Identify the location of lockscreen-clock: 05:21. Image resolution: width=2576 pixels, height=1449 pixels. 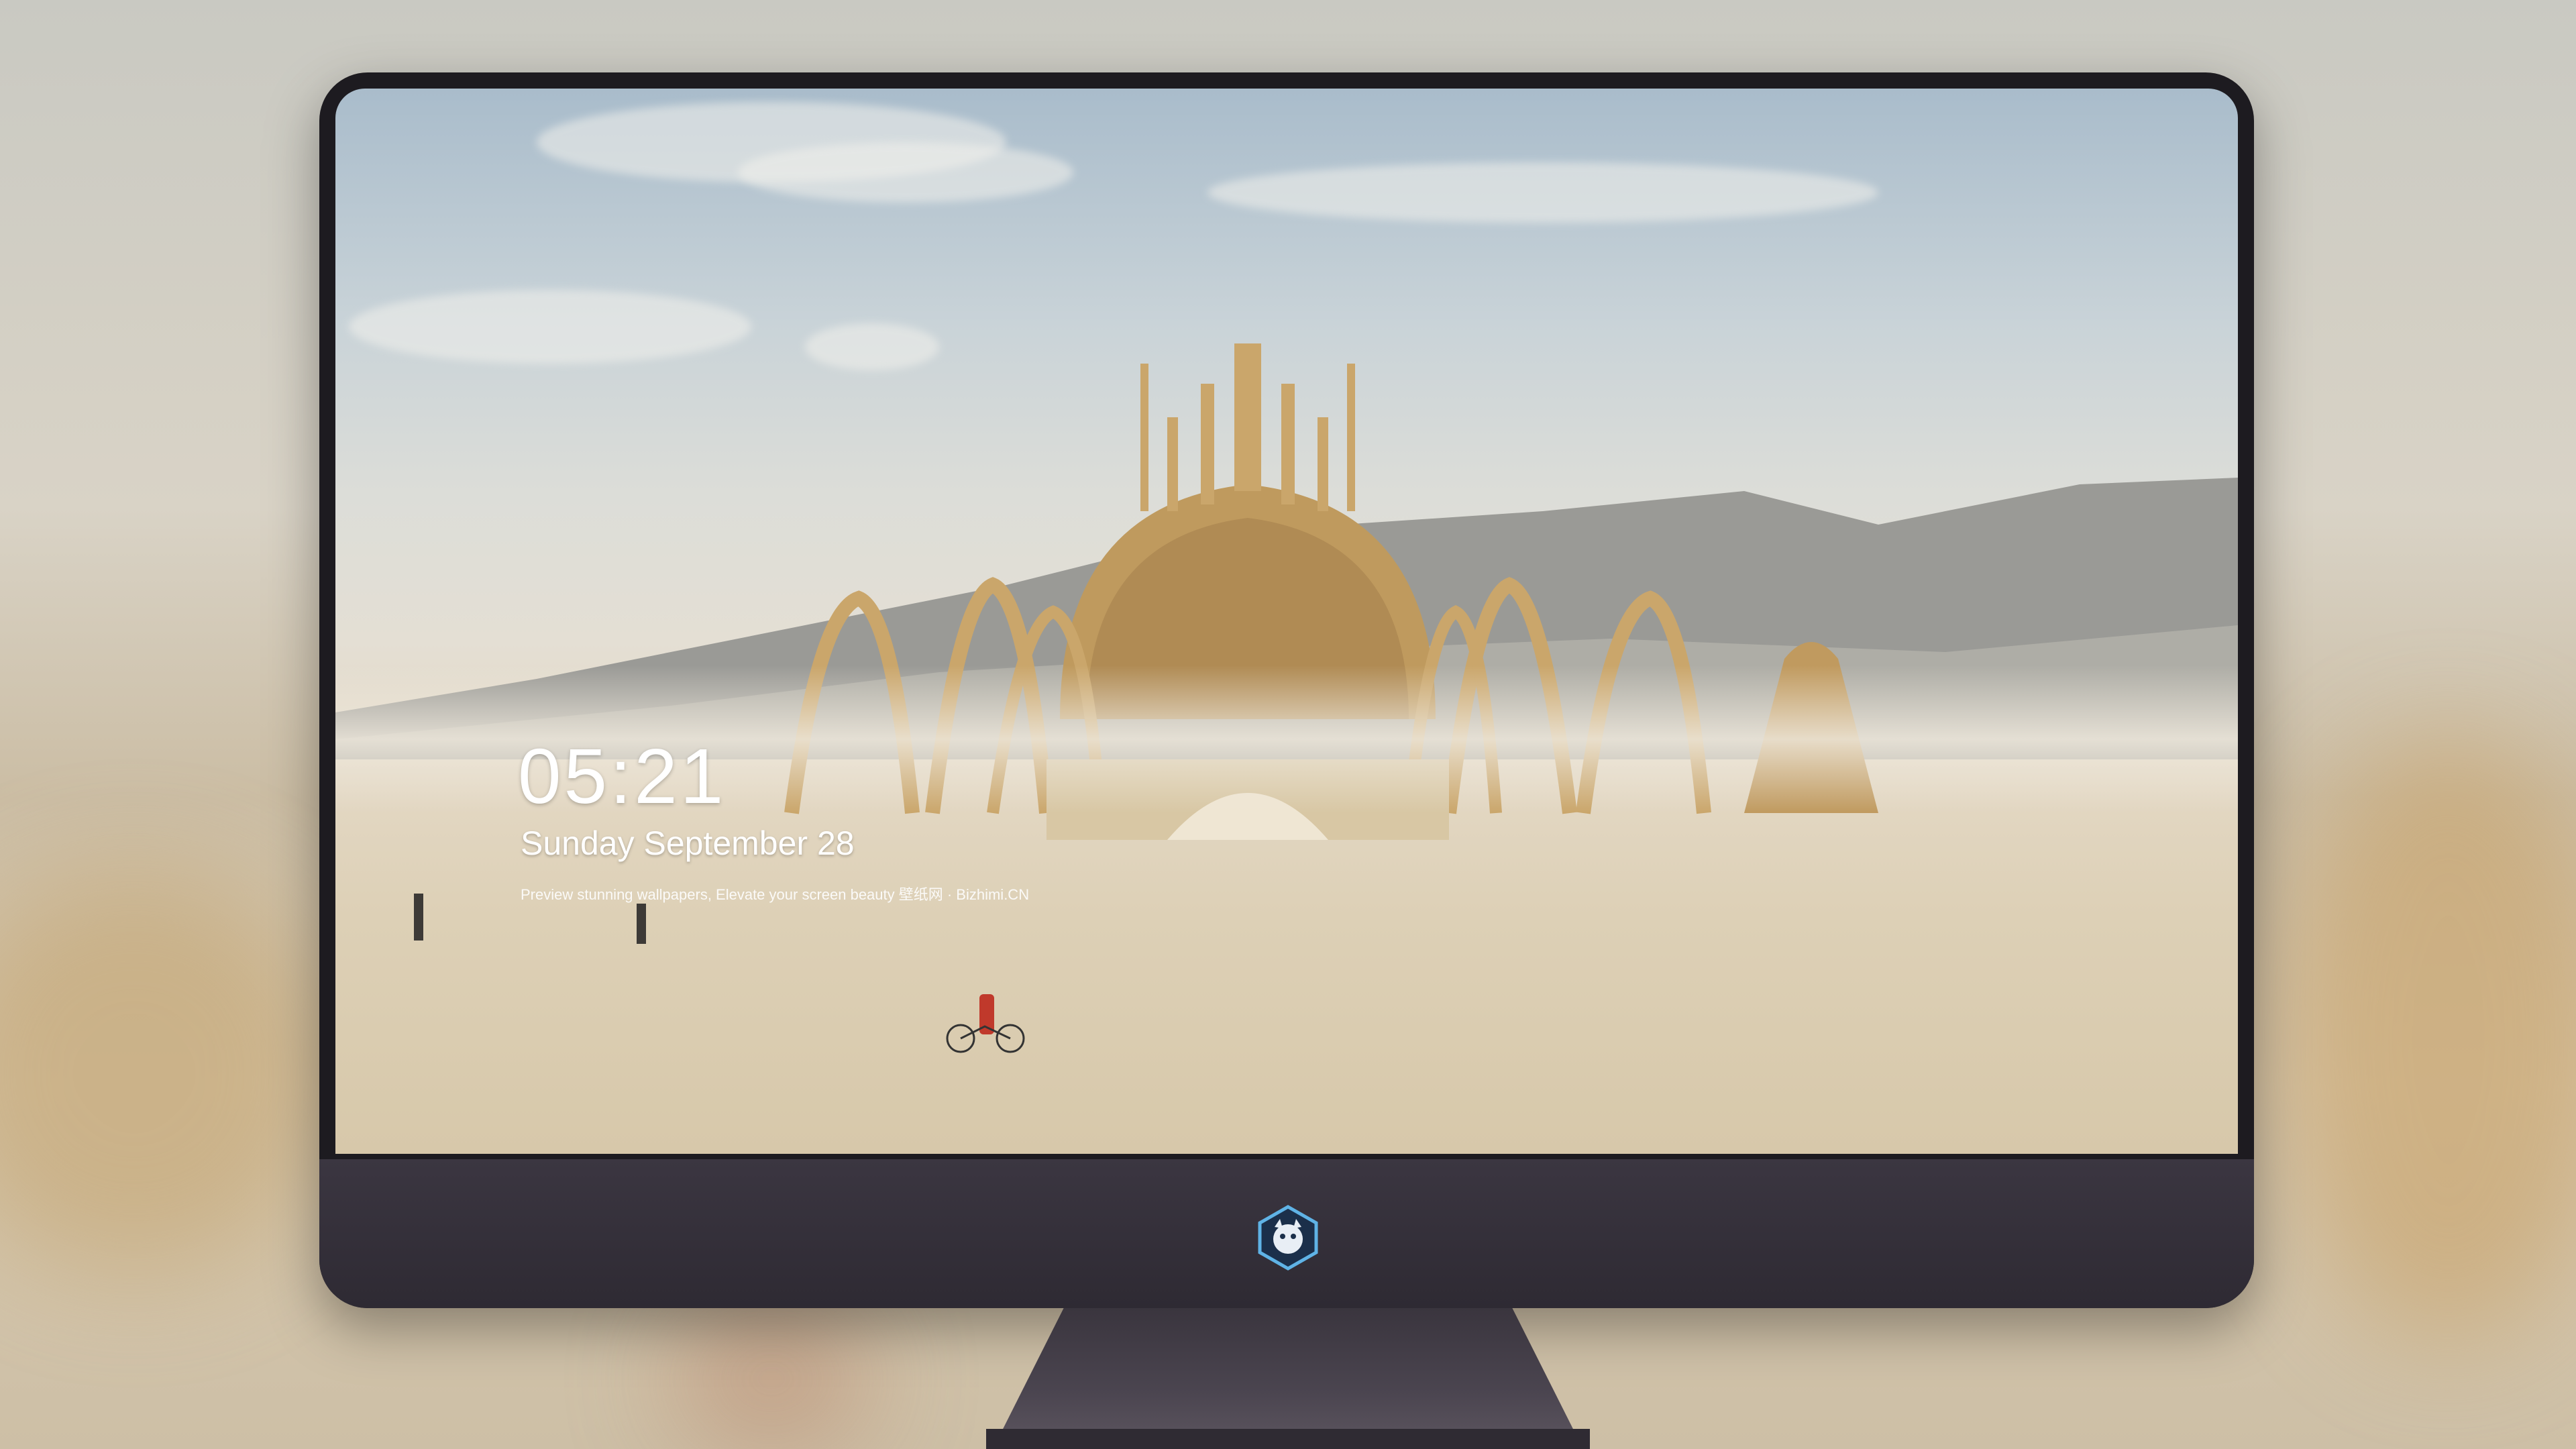
(622, 776).